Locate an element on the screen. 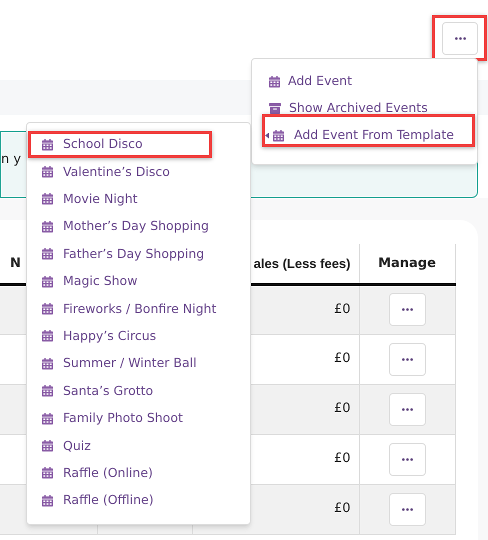  menu-item: Raffle (Online) is located at coordinates (108, 473).